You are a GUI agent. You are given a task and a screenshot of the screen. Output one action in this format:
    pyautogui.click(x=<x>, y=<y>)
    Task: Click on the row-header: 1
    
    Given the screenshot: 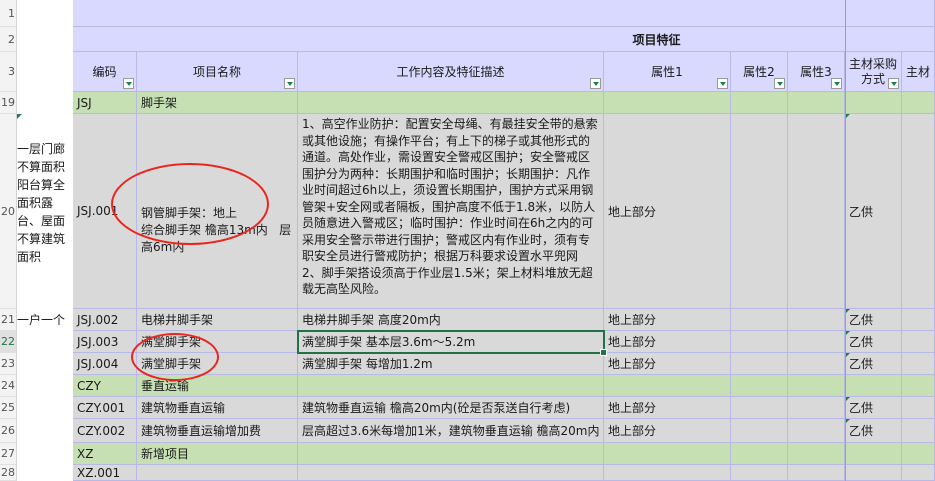 What is the action you would take?
    pyautogui.click(x=8, y=13)
    